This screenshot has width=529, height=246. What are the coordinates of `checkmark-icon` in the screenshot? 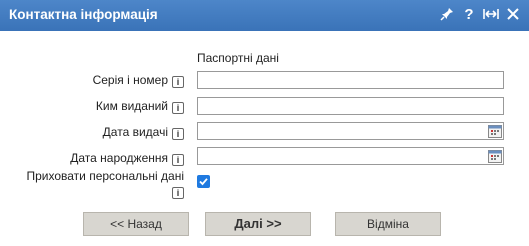 It's located at (203, 182).